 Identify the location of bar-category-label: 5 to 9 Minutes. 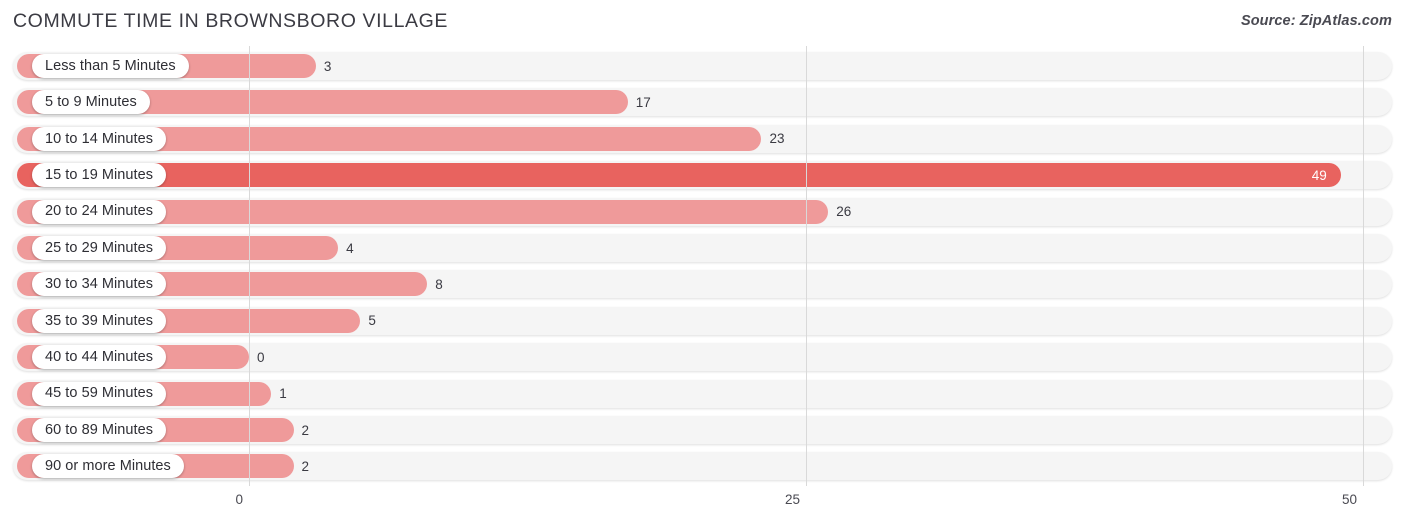
(91, 102).